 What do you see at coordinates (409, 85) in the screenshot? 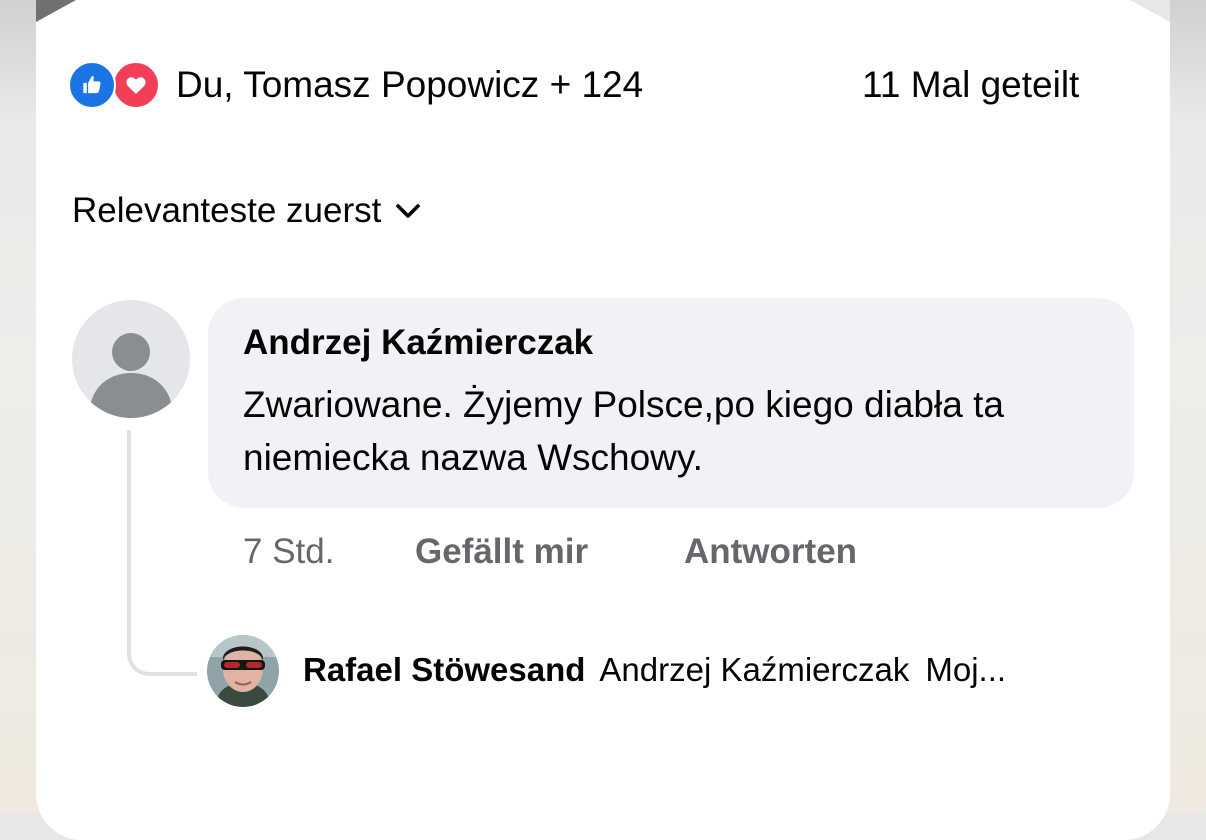
I see `reaction-summary: Du, Tomasz Popowicz + 124` at bounding box center [409, 85].